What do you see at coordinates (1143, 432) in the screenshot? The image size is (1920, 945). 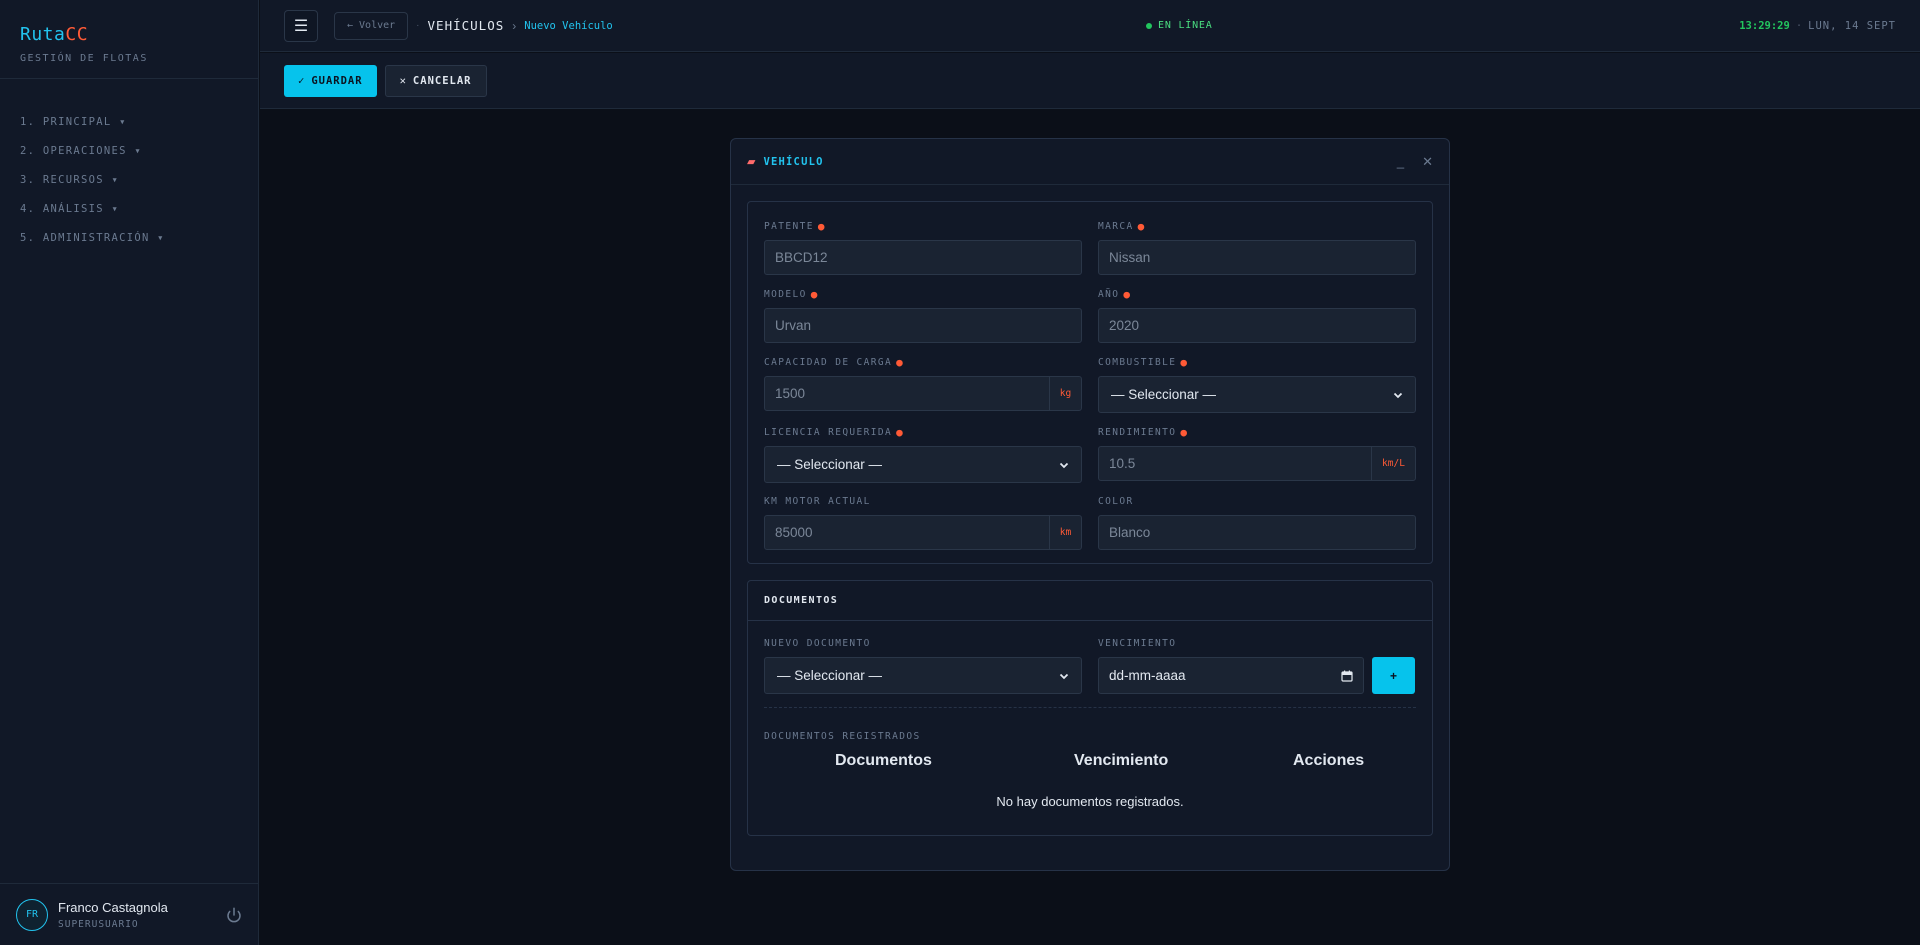 I see `field-label: RENDIMIENTO ●` at bounding box center [1143, 432].